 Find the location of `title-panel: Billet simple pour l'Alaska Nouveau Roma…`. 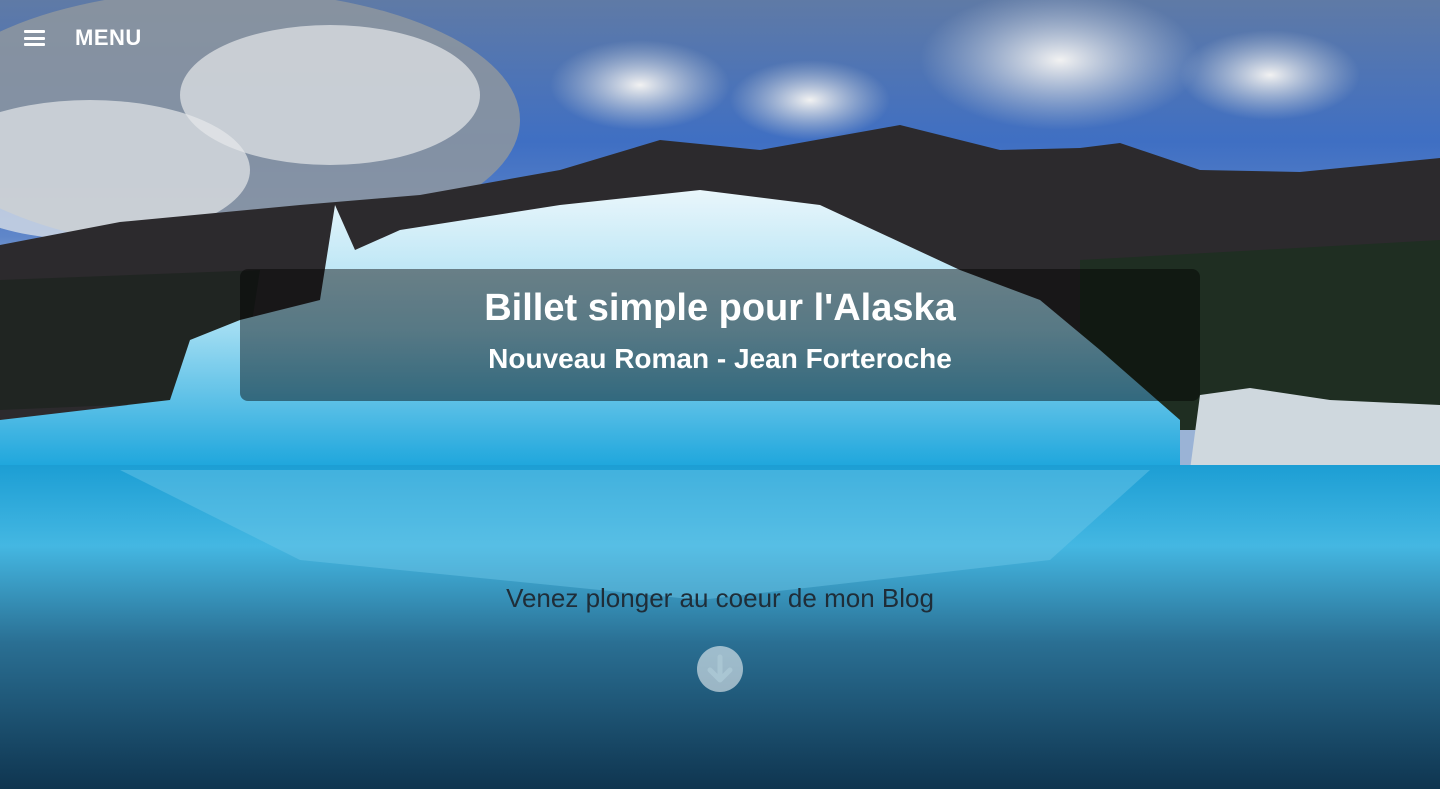

title-panel: Billet simple pour l'Alaska Nouveau Roma… is located at coordinates (720, 335).